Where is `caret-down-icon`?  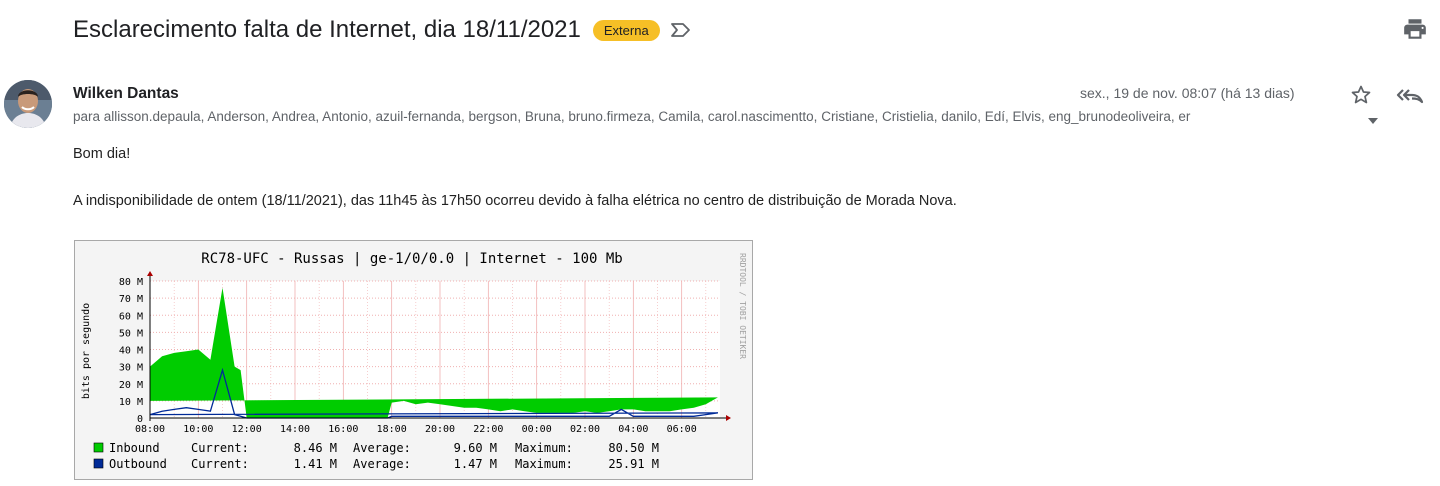 caret-down-icon is located at coordinates (1373, 118).